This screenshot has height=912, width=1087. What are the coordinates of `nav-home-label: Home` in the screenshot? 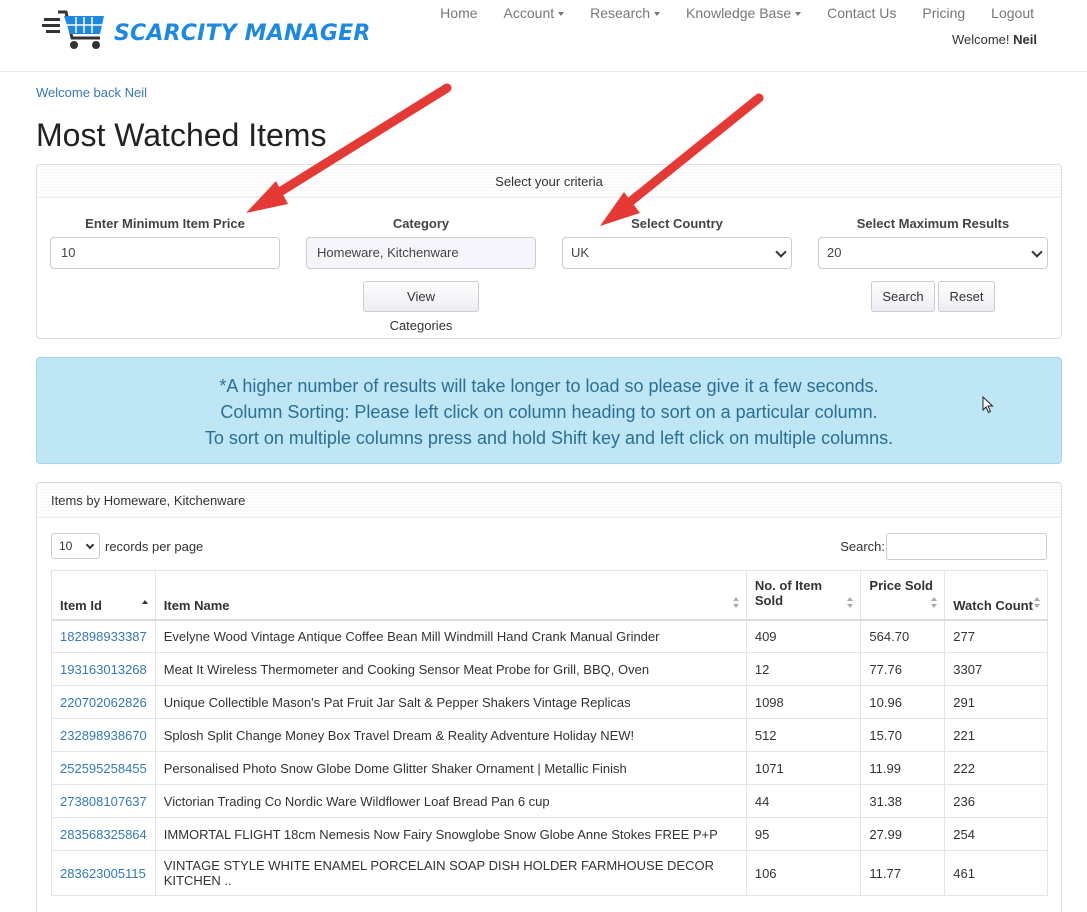 It's located at (459, 13).